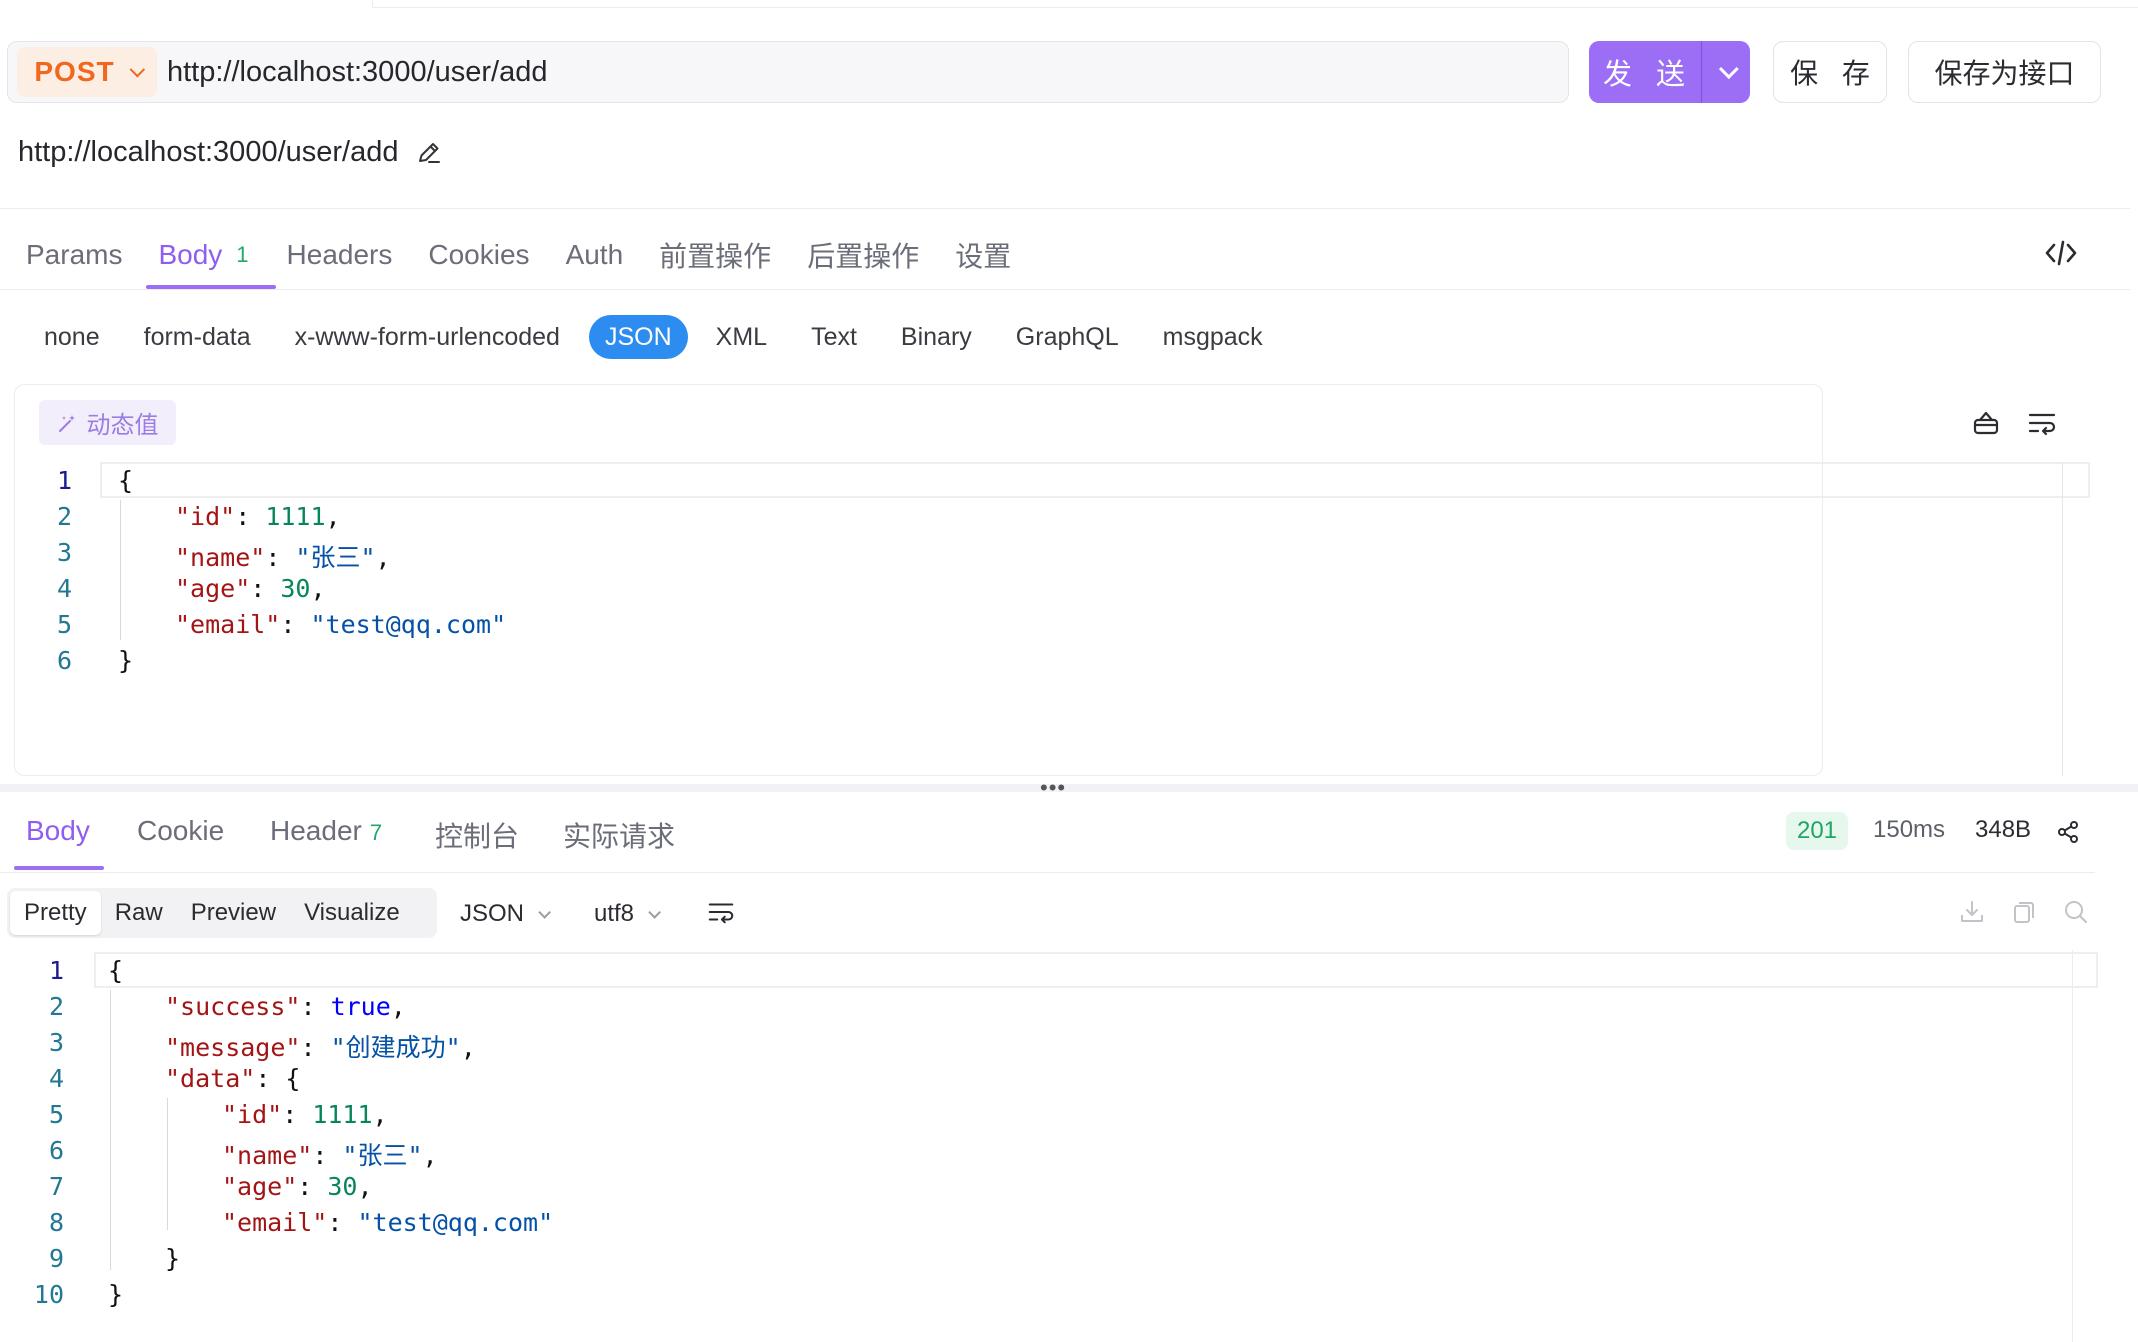 This screenshot has width=2138, height=1342. I want to click on tab-params: Params, so click(74, 255).